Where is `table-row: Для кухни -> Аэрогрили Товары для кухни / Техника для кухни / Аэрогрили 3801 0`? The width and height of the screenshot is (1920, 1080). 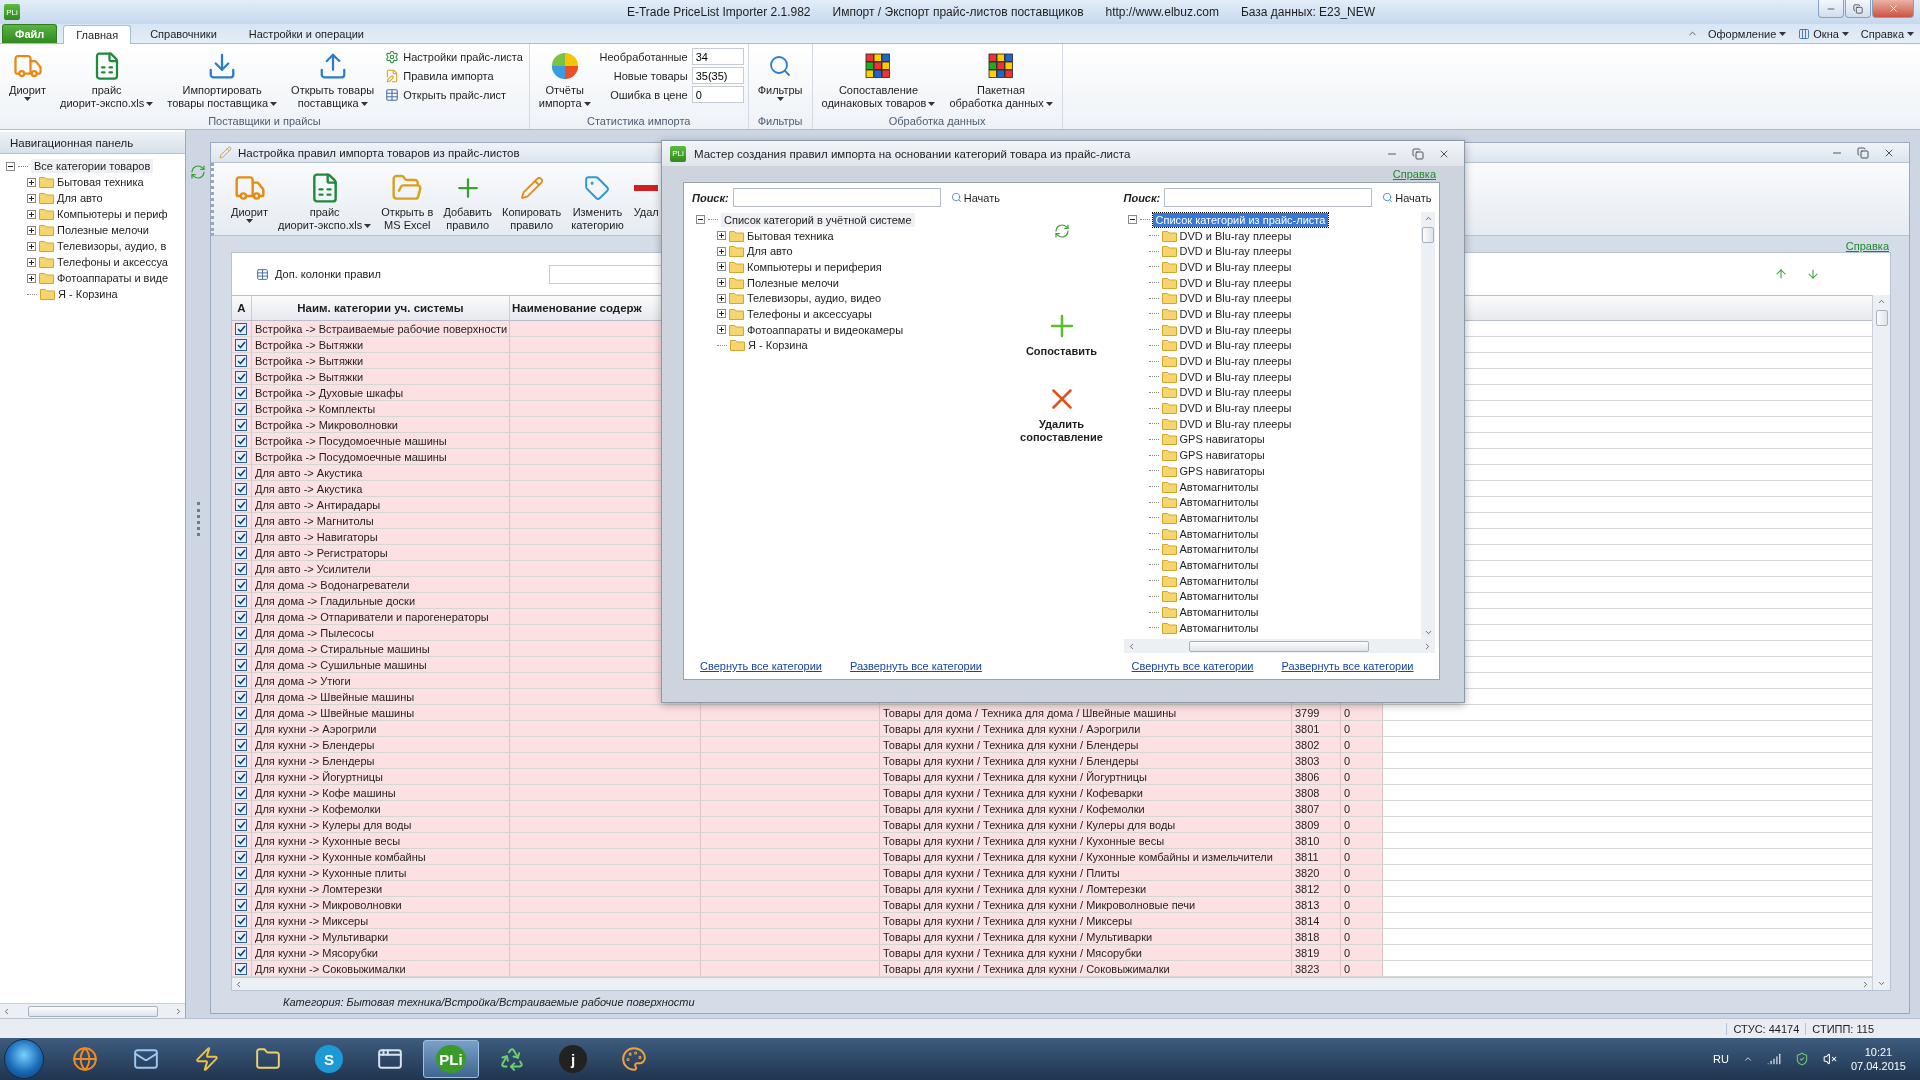 table-row: Для кухни -> Аэрогрили Товары для кухни / Техника для кухни / Аэрогрили 3801 0 is located at coordinates (807, 728).